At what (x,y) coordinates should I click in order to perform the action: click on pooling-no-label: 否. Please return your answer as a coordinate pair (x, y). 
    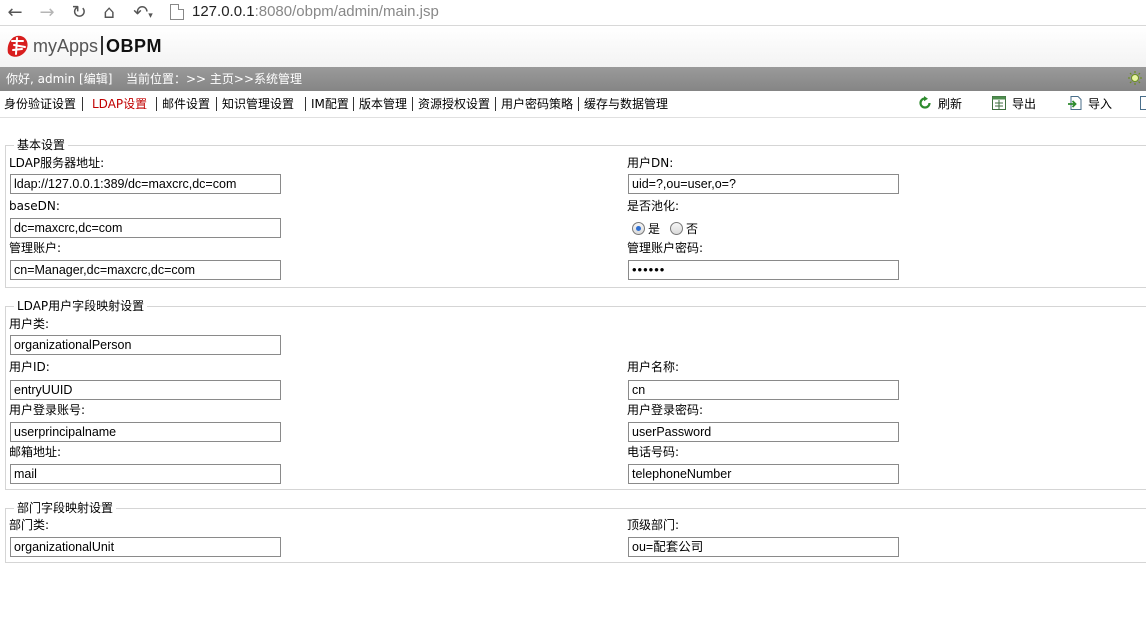
    Looking at the image, I should click on (692, 229).